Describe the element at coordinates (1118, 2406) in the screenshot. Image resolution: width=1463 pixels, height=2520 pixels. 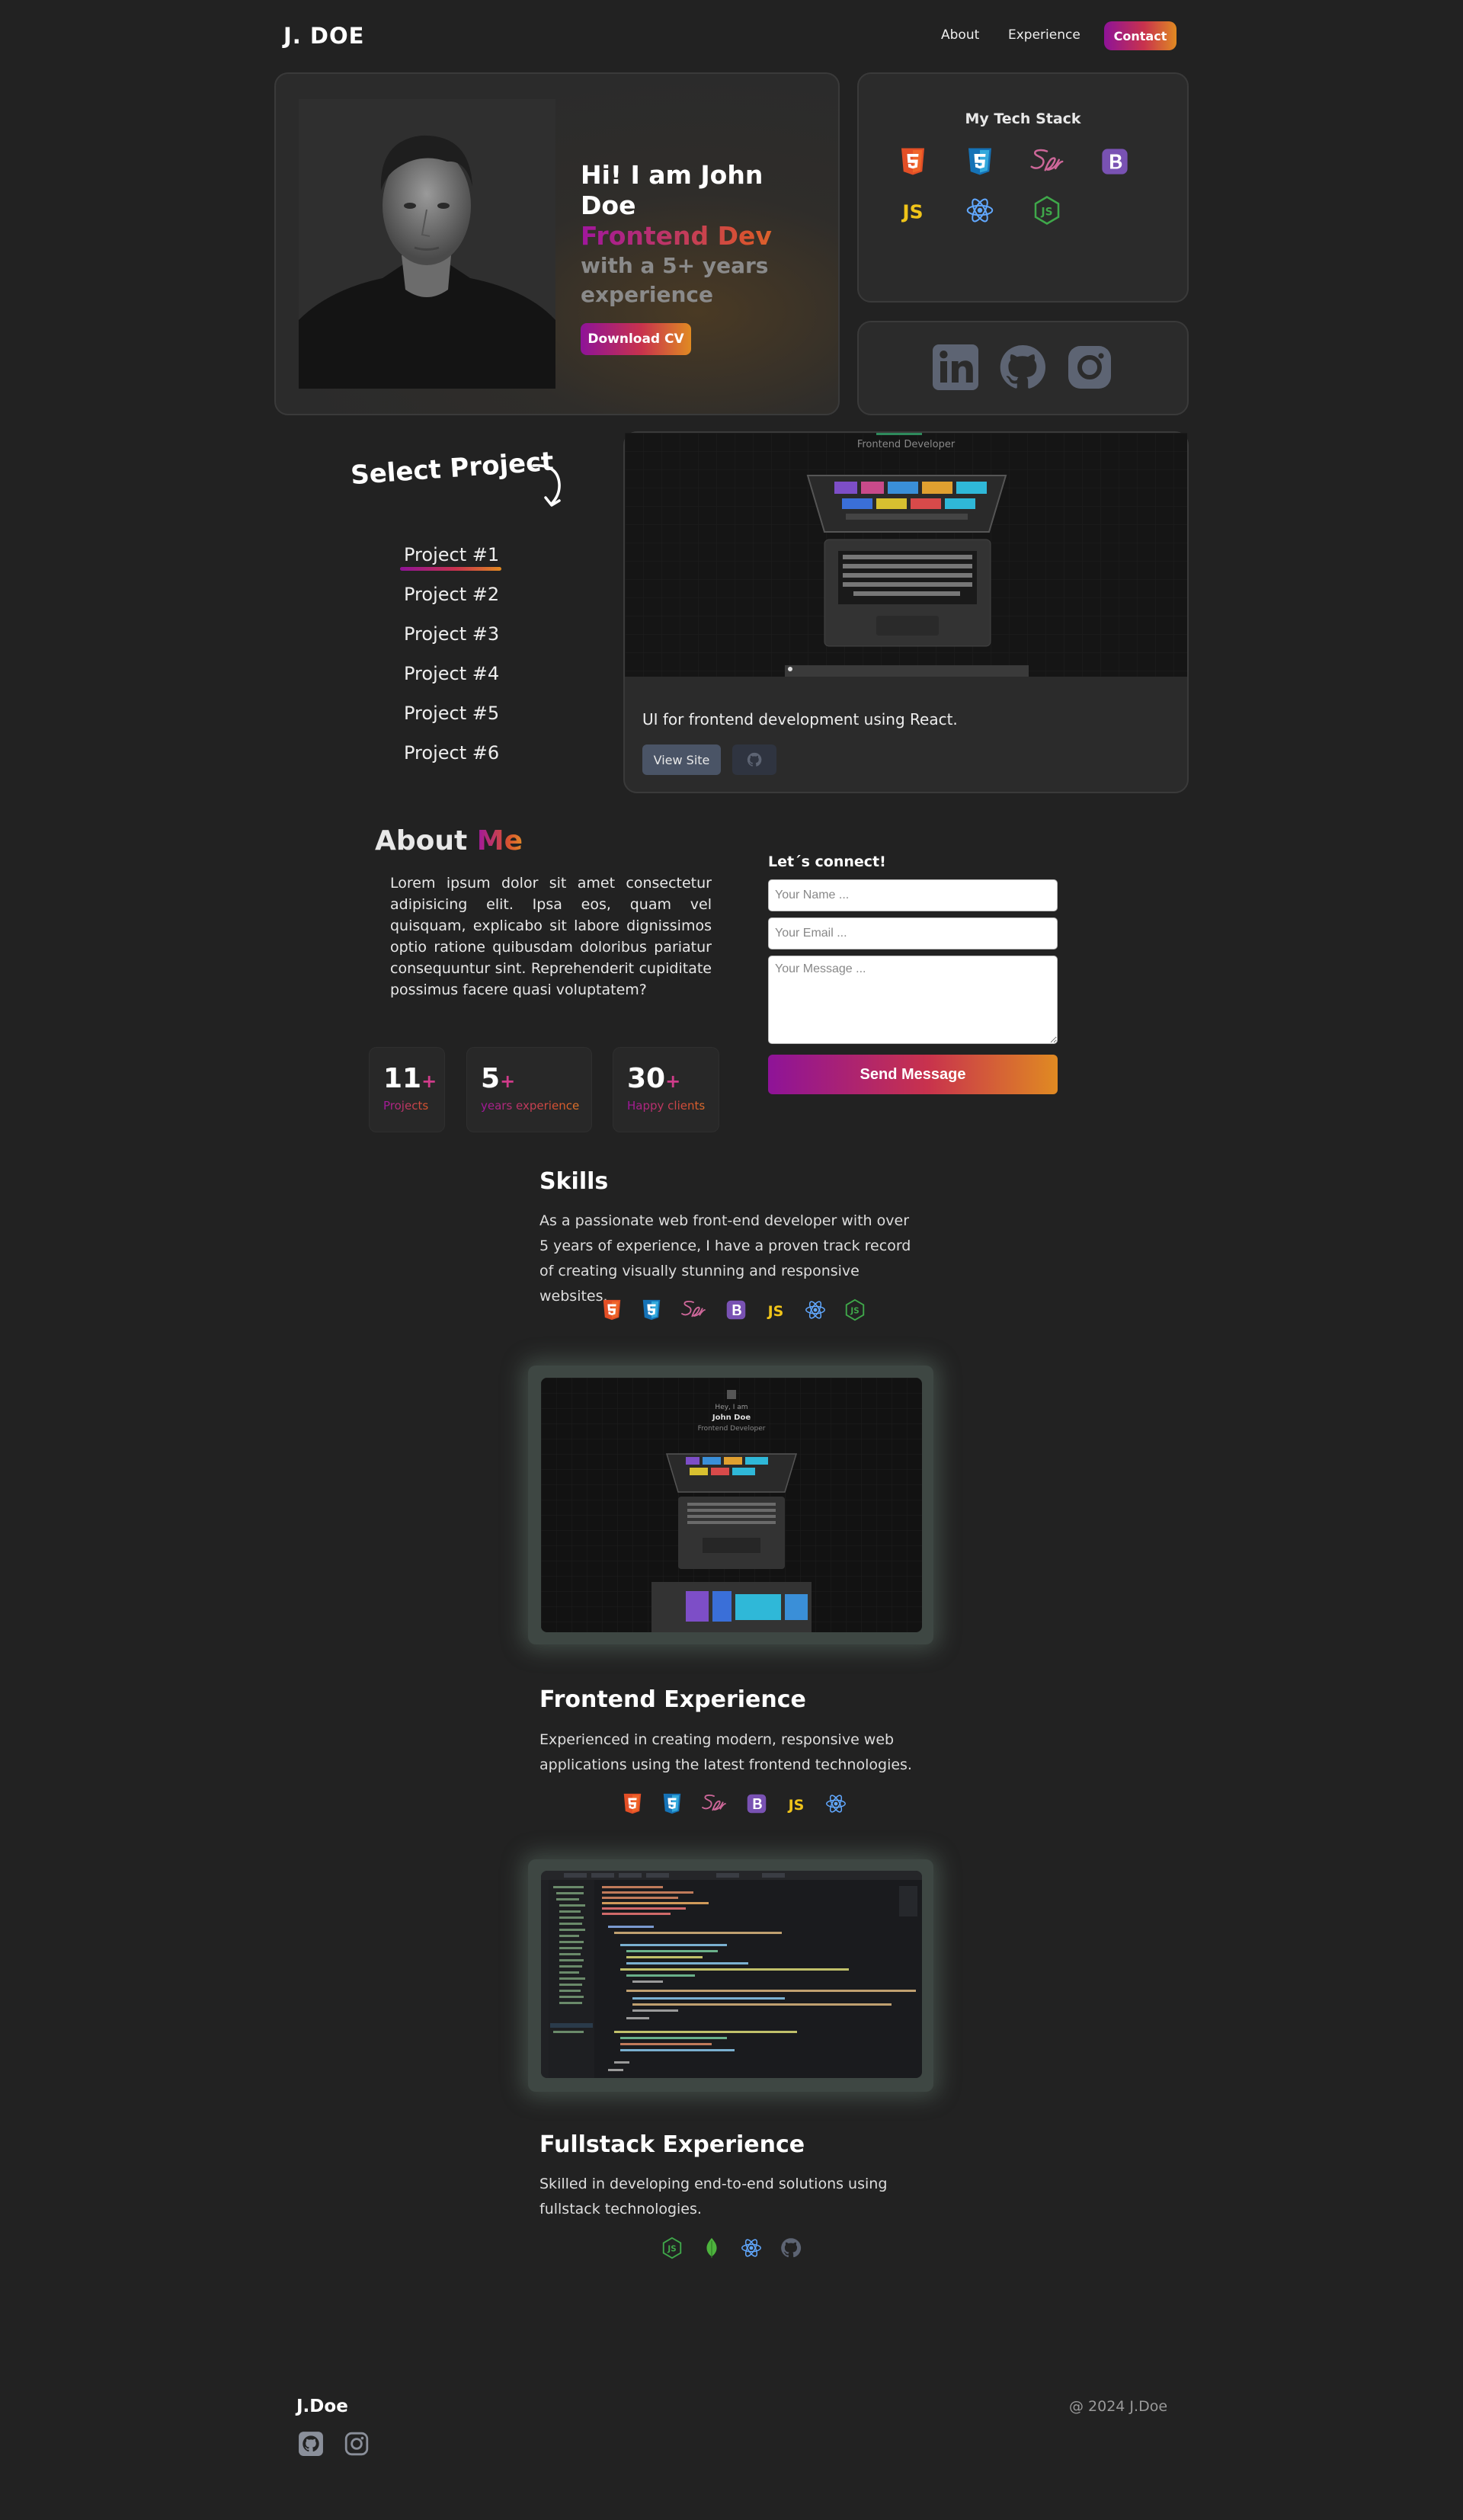
I see `footer-copyright: @ 2024 J.Doe` at that location.